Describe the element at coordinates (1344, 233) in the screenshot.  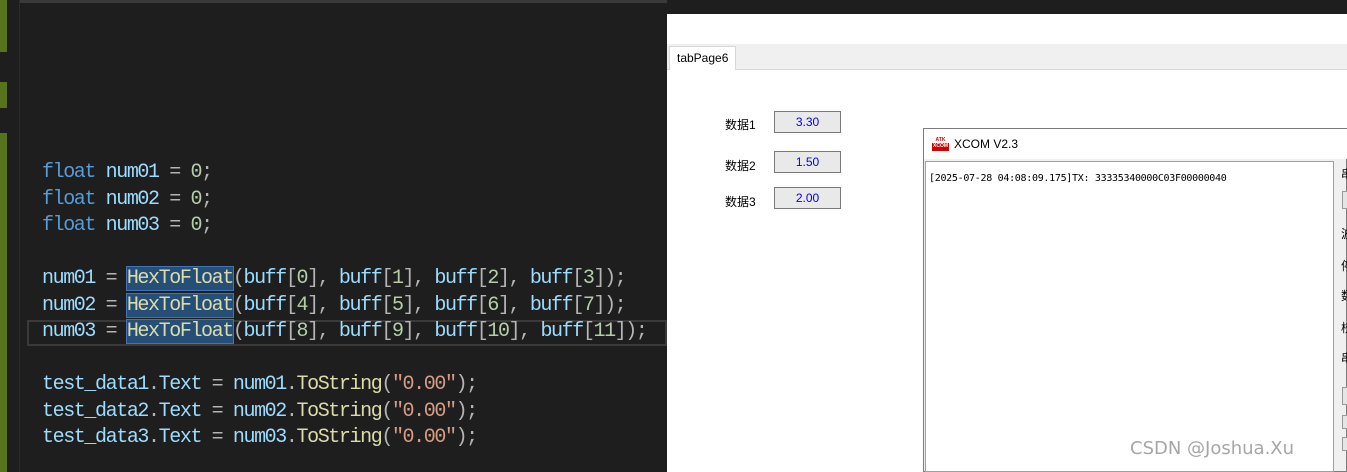
I see `side-label: 波` at that location.